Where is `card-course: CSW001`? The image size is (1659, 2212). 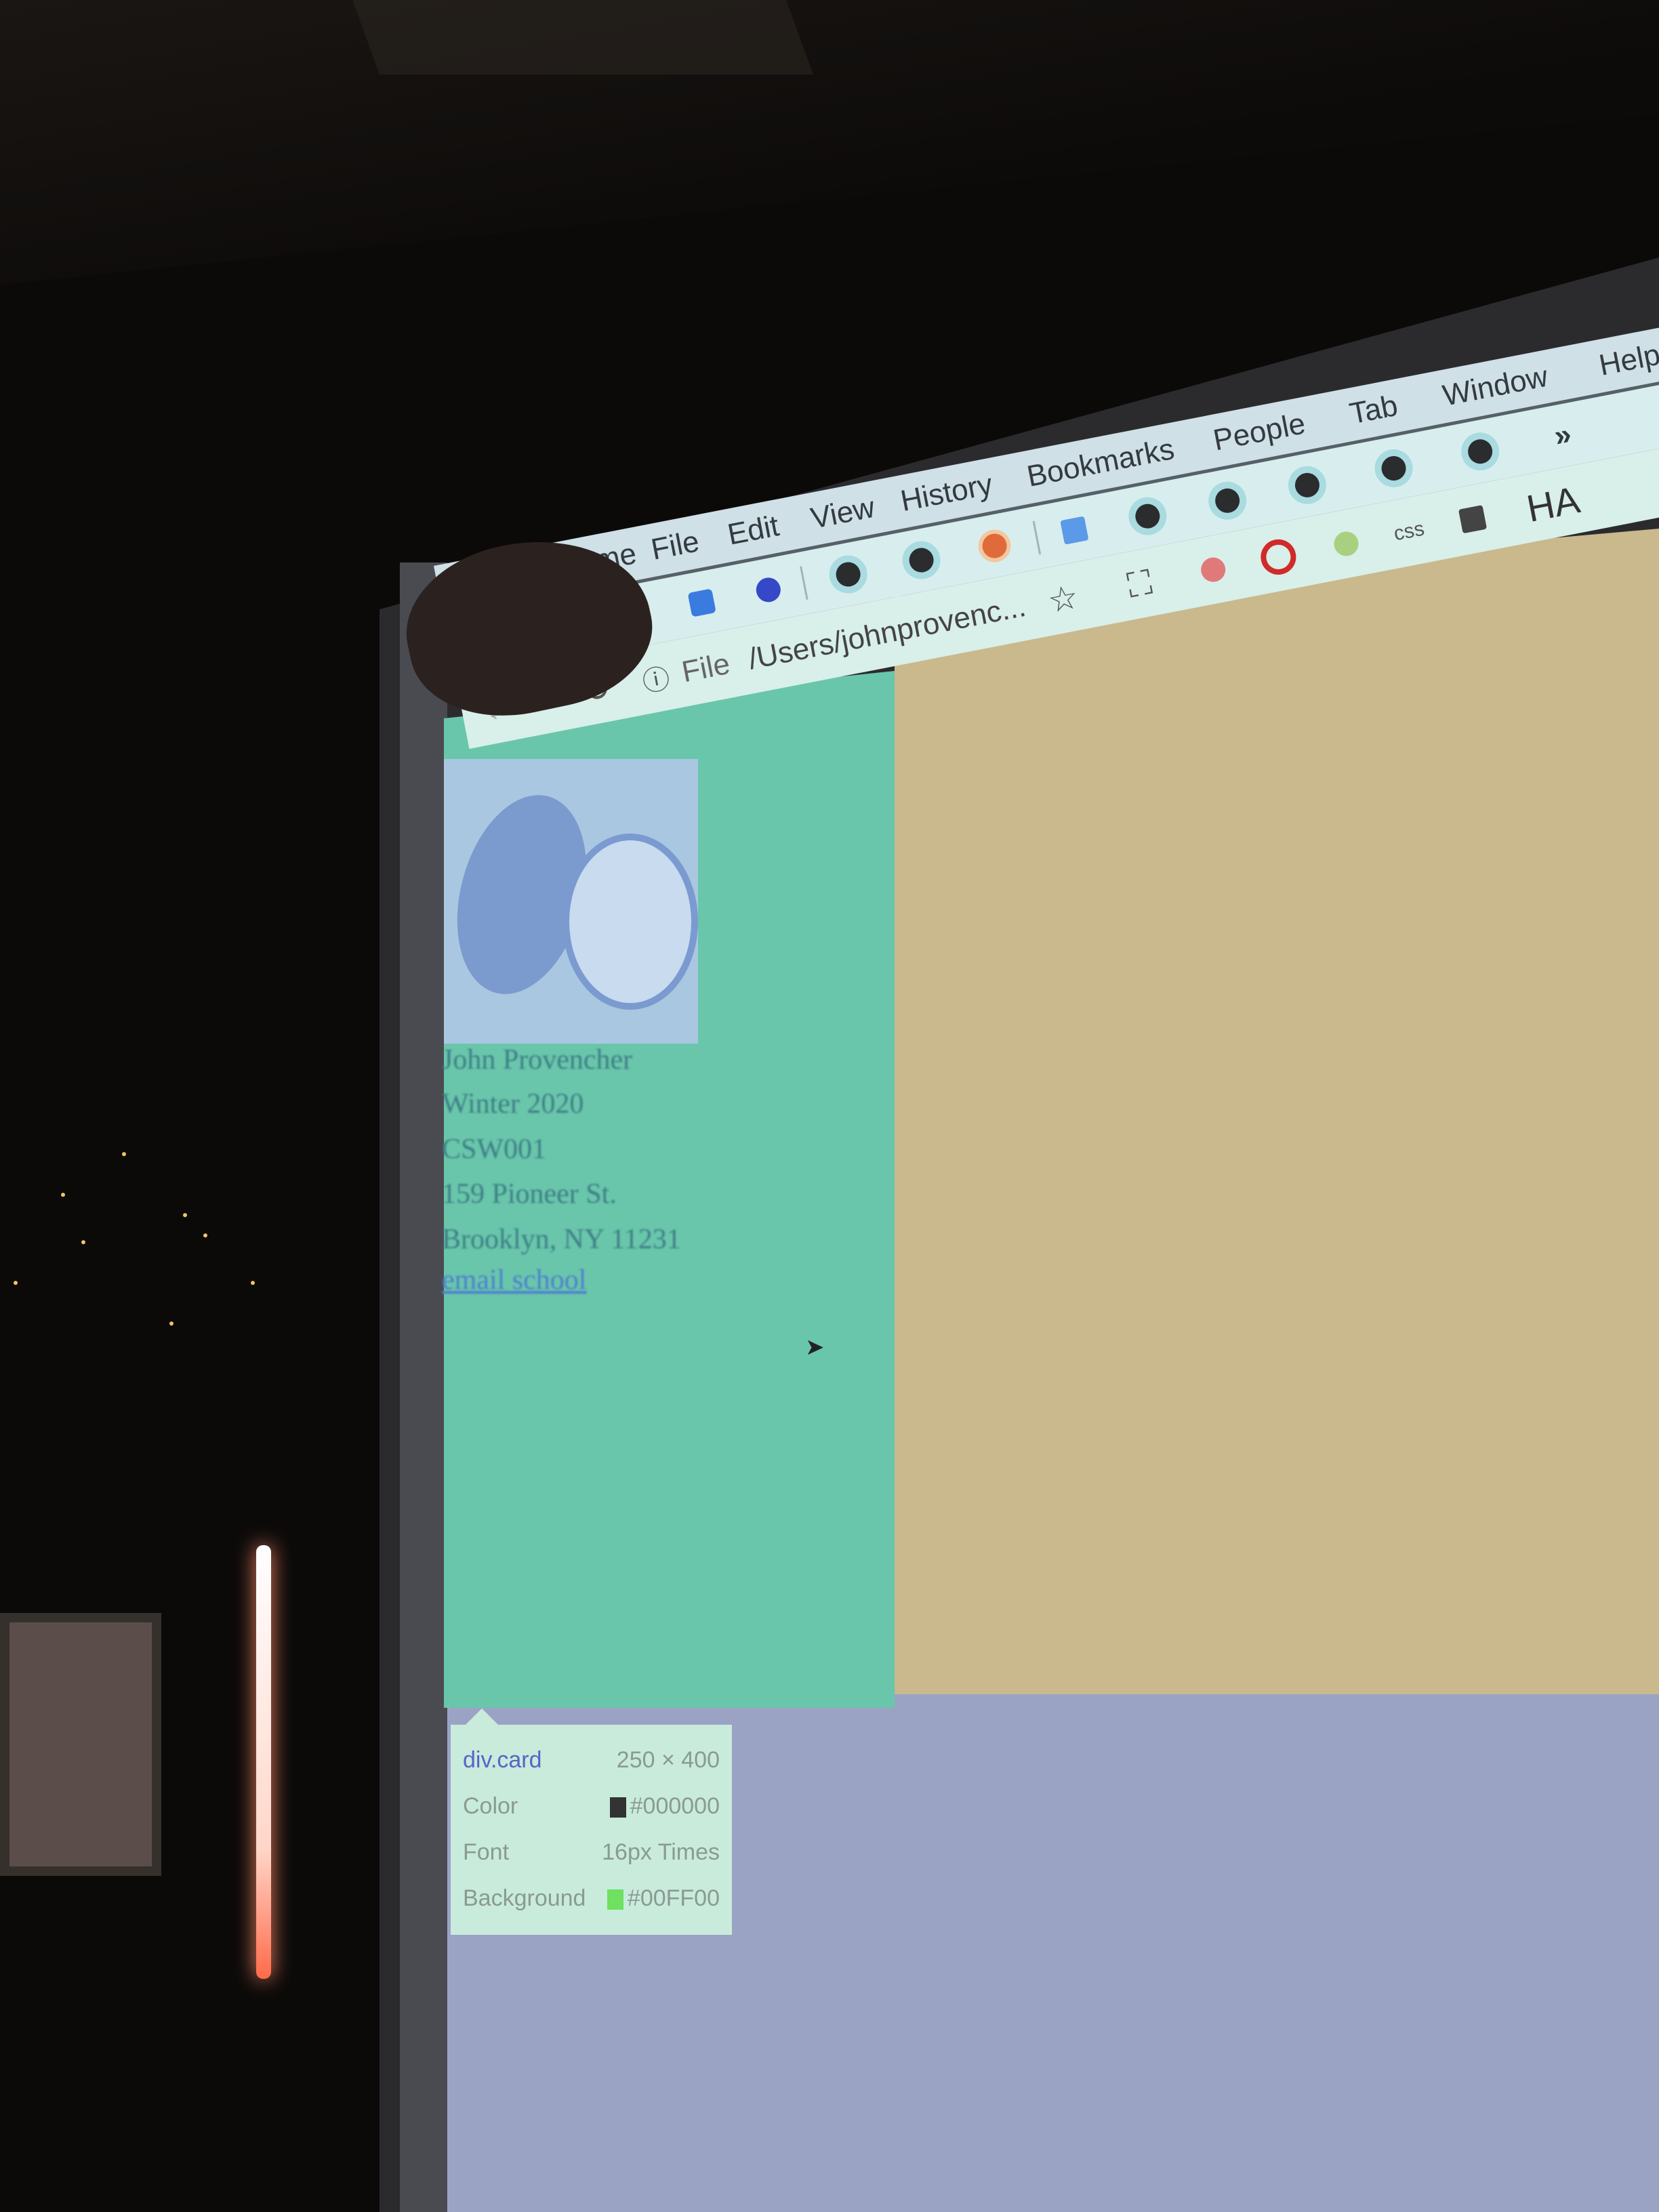 card-course: CSW001 is located at coordinates (495, 1149).